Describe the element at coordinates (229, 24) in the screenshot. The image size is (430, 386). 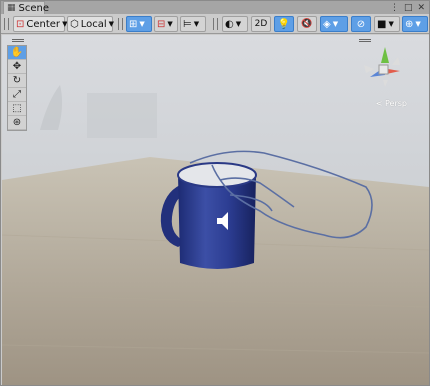
I see `shading-sphere-icon: ◐` at that location.